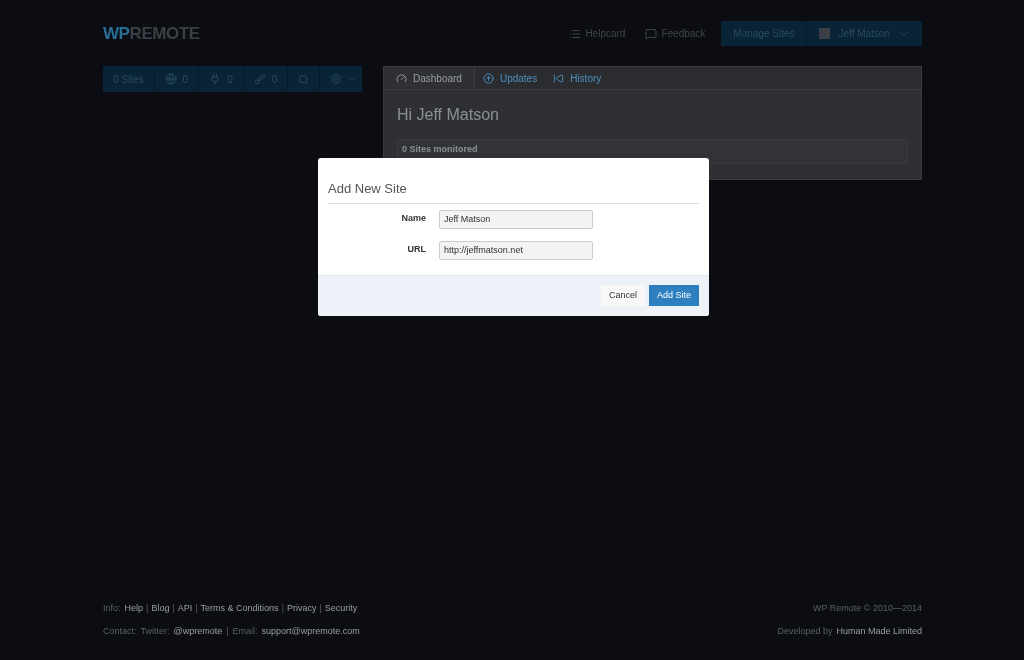  I want to click on brush-icon, so click(259, 79).